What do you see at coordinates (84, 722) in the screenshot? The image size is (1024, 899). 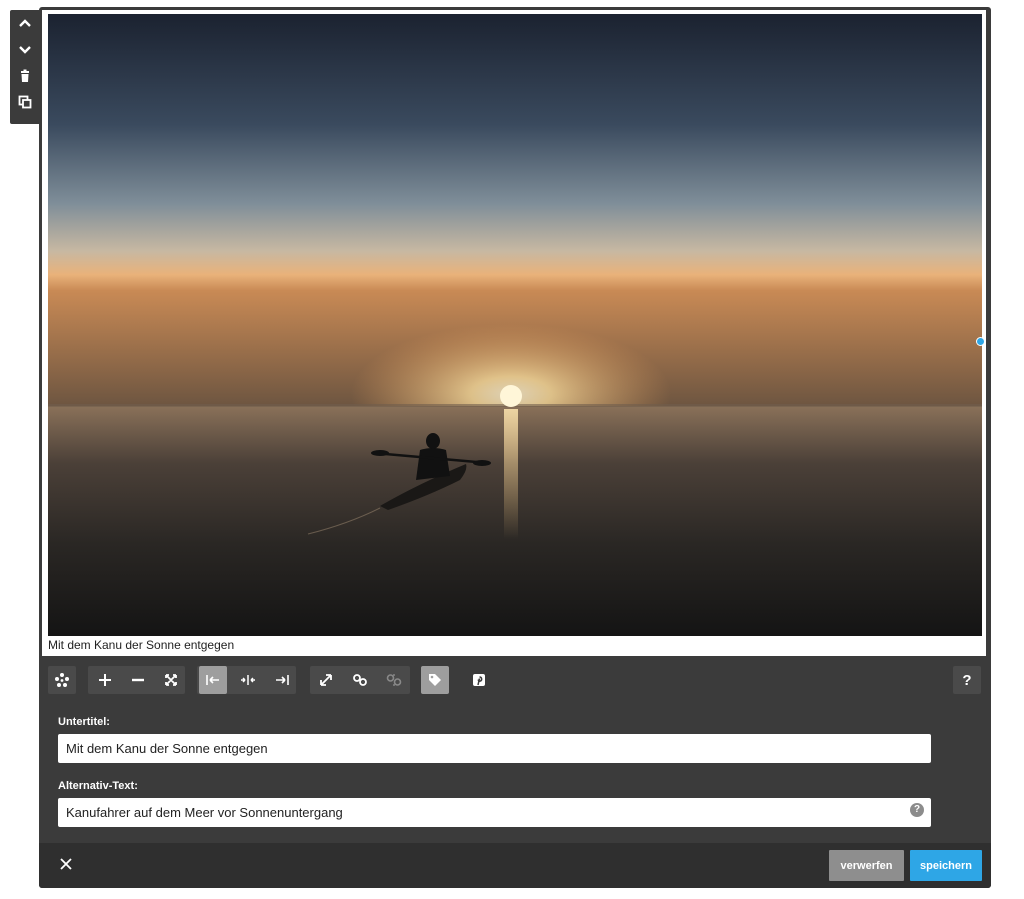 I see `subtitle-label: Untertitel:` at bounding box center [84, 722].